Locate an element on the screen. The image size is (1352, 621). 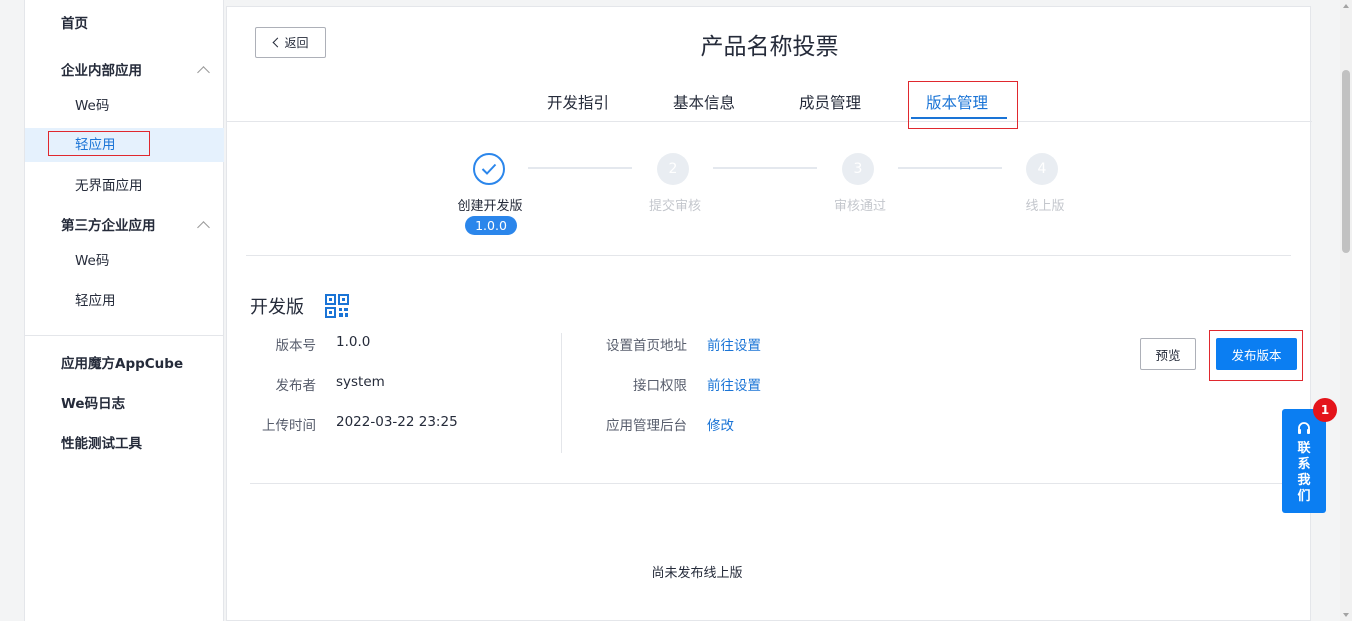
sidebar-item-headless-app: 无界面应用 is located at coordinates (124, 186).